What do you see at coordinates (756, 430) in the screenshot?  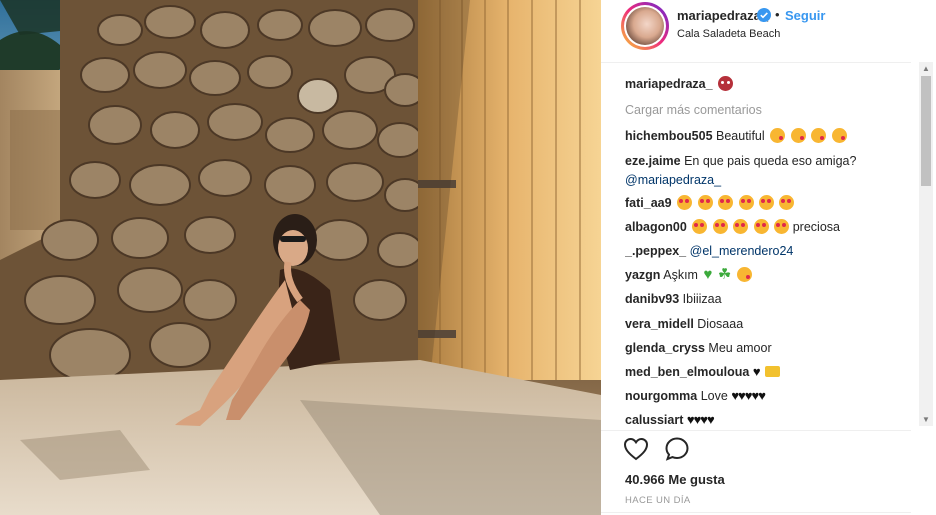 I see `actions-divider` at bounding box center [756, 430].